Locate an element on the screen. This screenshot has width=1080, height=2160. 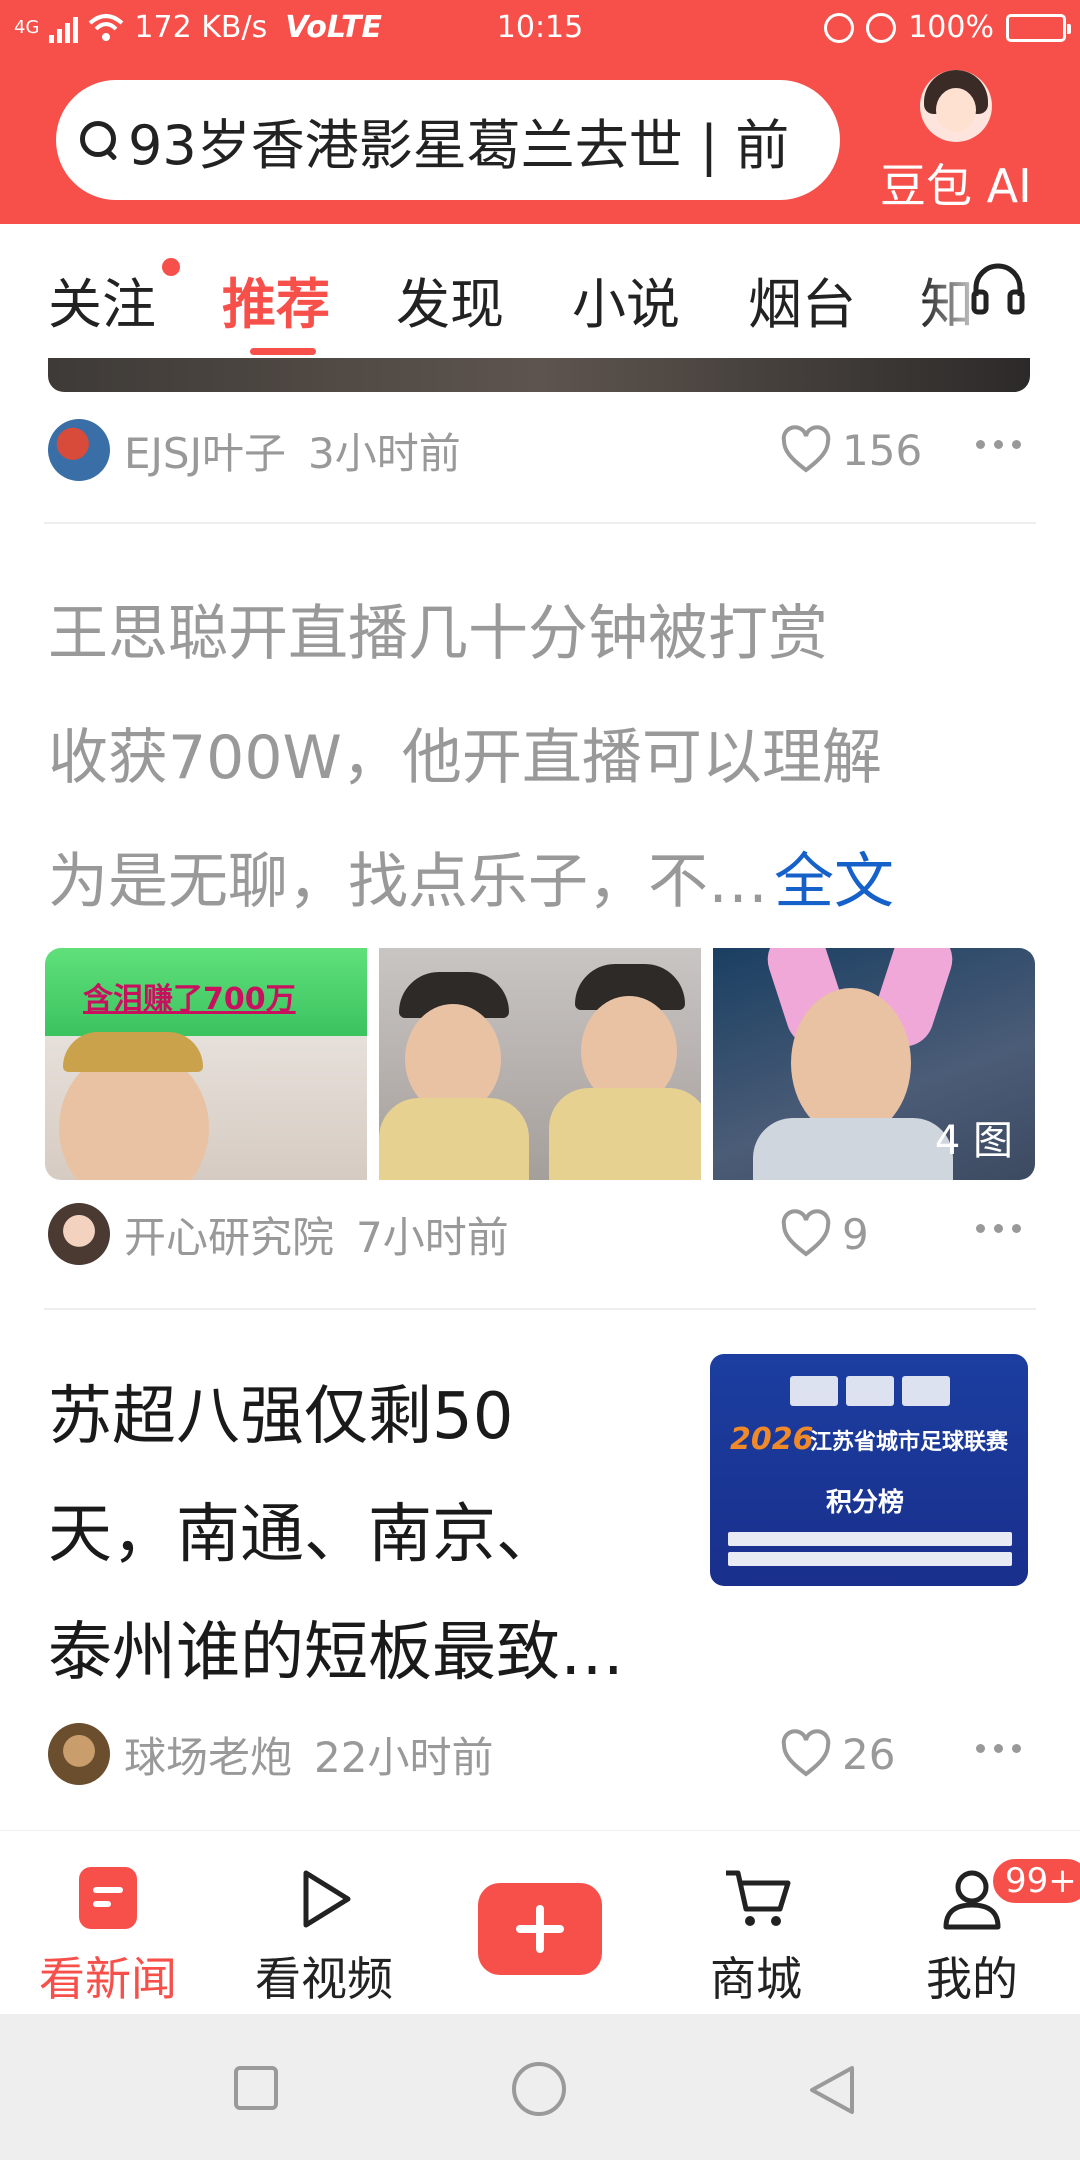
tab-novel: 小说 is located at coordinates (626, 299).